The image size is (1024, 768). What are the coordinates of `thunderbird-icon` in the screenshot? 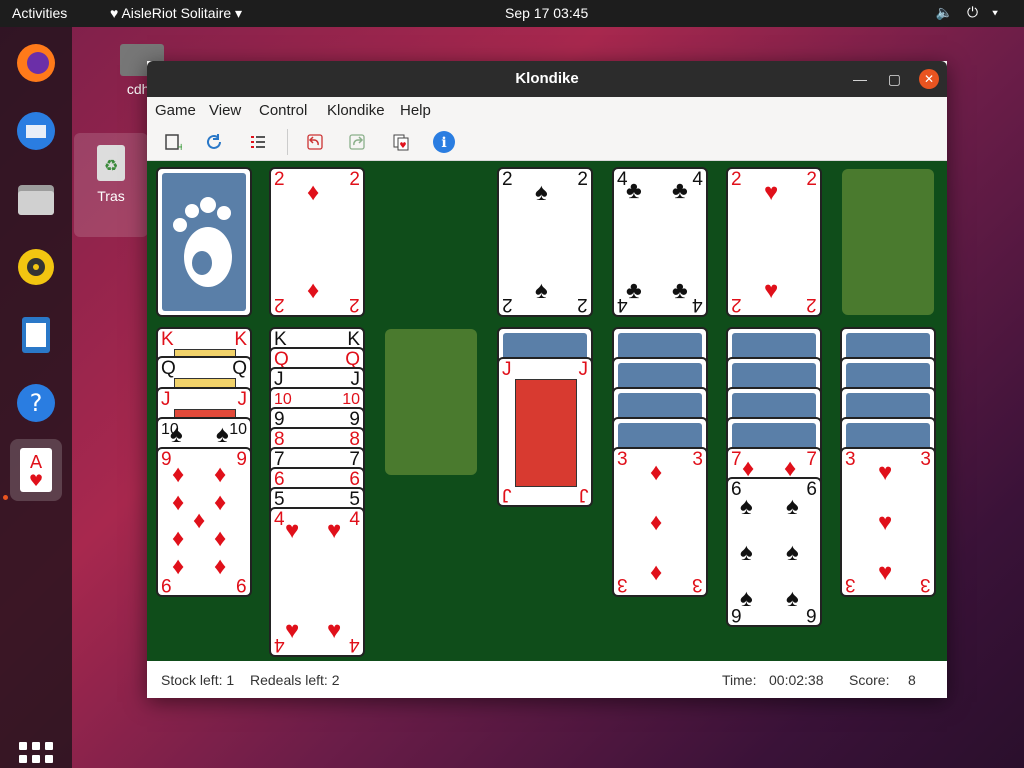 It's located at (36, 131).